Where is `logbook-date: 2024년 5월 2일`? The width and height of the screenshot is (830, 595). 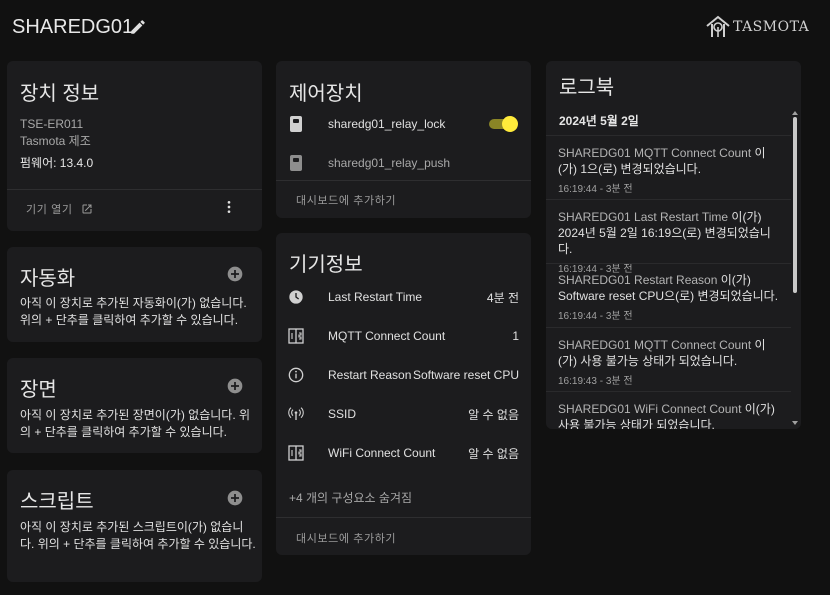 logbook-date: 2024년 5월 2일 is located at coordinates (599, 121).